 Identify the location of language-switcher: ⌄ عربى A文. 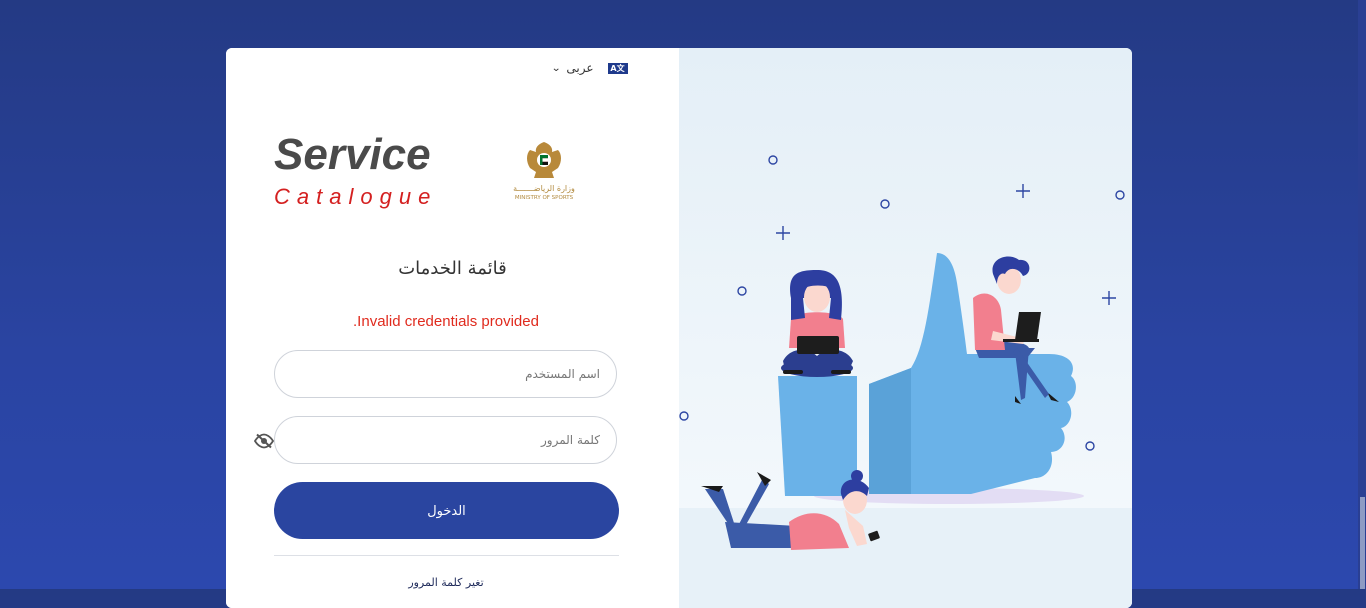
(589, 68).